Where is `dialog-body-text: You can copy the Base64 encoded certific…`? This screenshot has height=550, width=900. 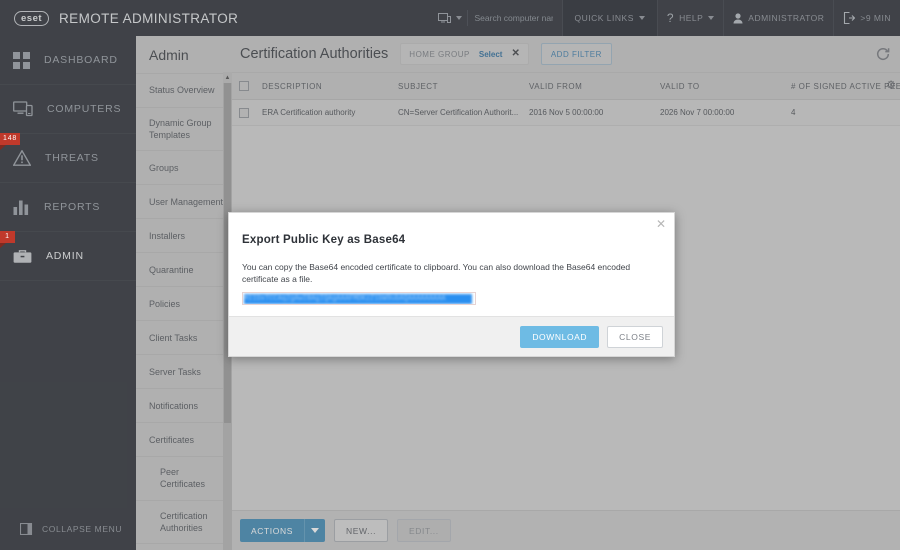
dialog-body-text: You can copy the Base64 encoded certific… is located at coordinates (436, 273).